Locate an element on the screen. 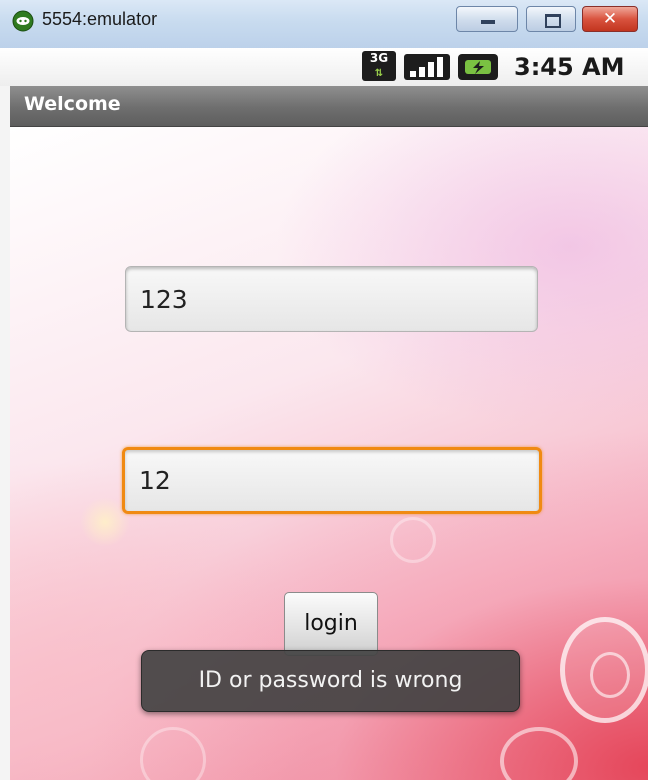 The image size is (648, 780). signal-strength-icon is located at coordinates (427, 67).